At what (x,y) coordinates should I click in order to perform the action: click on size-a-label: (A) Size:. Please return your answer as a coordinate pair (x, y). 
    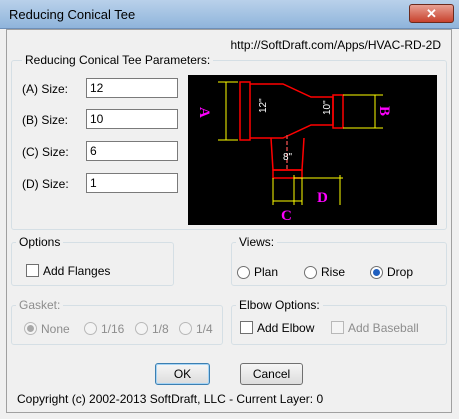
    Looking at the image, I should click on (45, 89).